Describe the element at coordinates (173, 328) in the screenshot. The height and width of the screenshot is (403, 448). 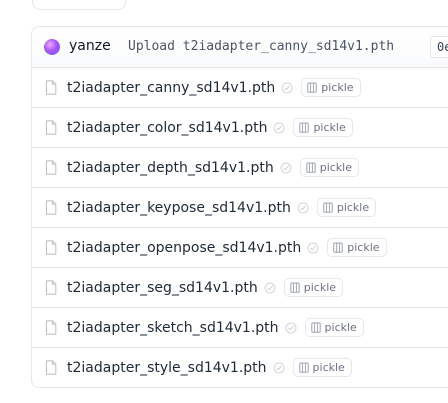
I see `file-name-link: t2iadapter_sketch_sd14v1.pth` at that location.